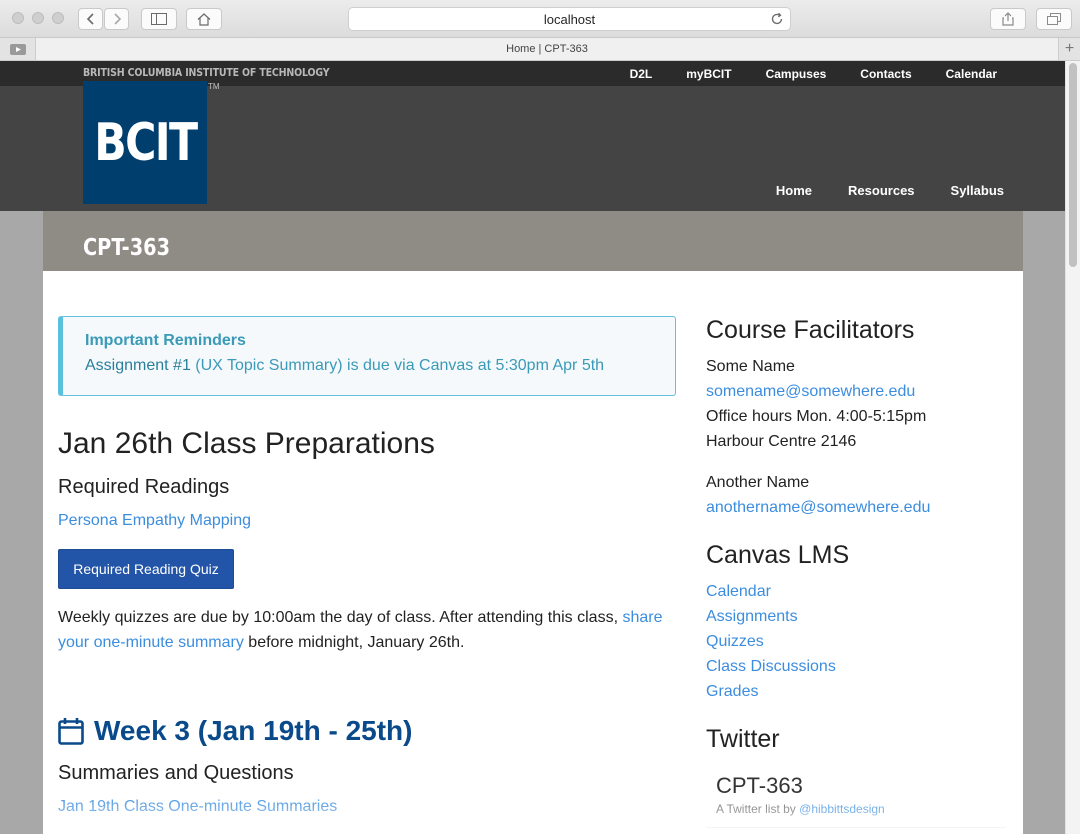  I want to click on address-text: localhost, so click(569, 19).